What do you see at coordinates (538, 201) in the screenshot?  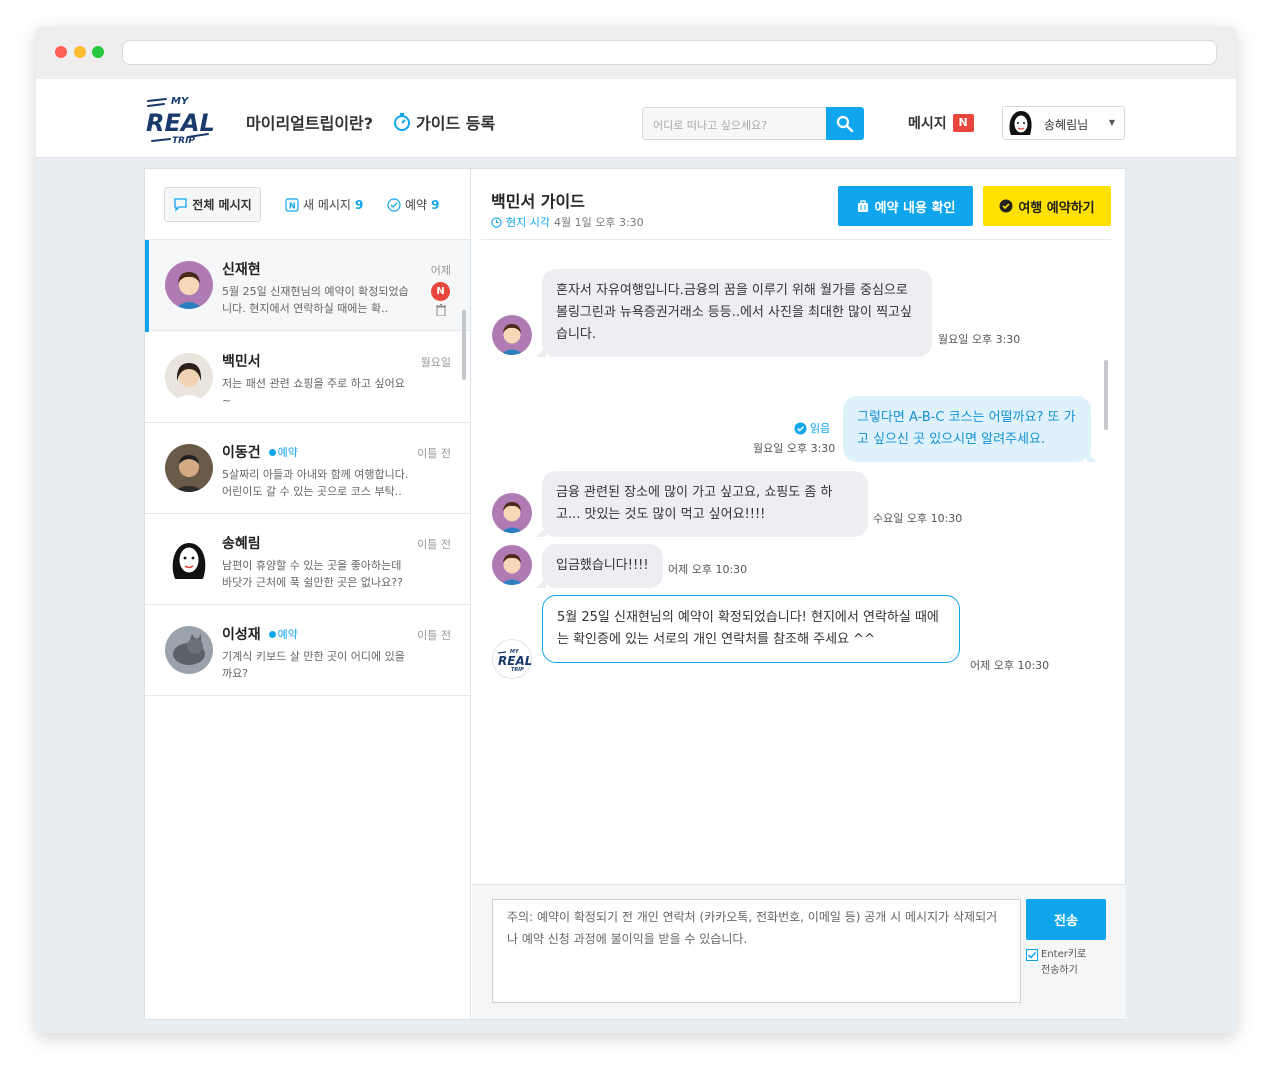 I see `chat-title: 백민서 가이드` at bounding box center [538, 201].